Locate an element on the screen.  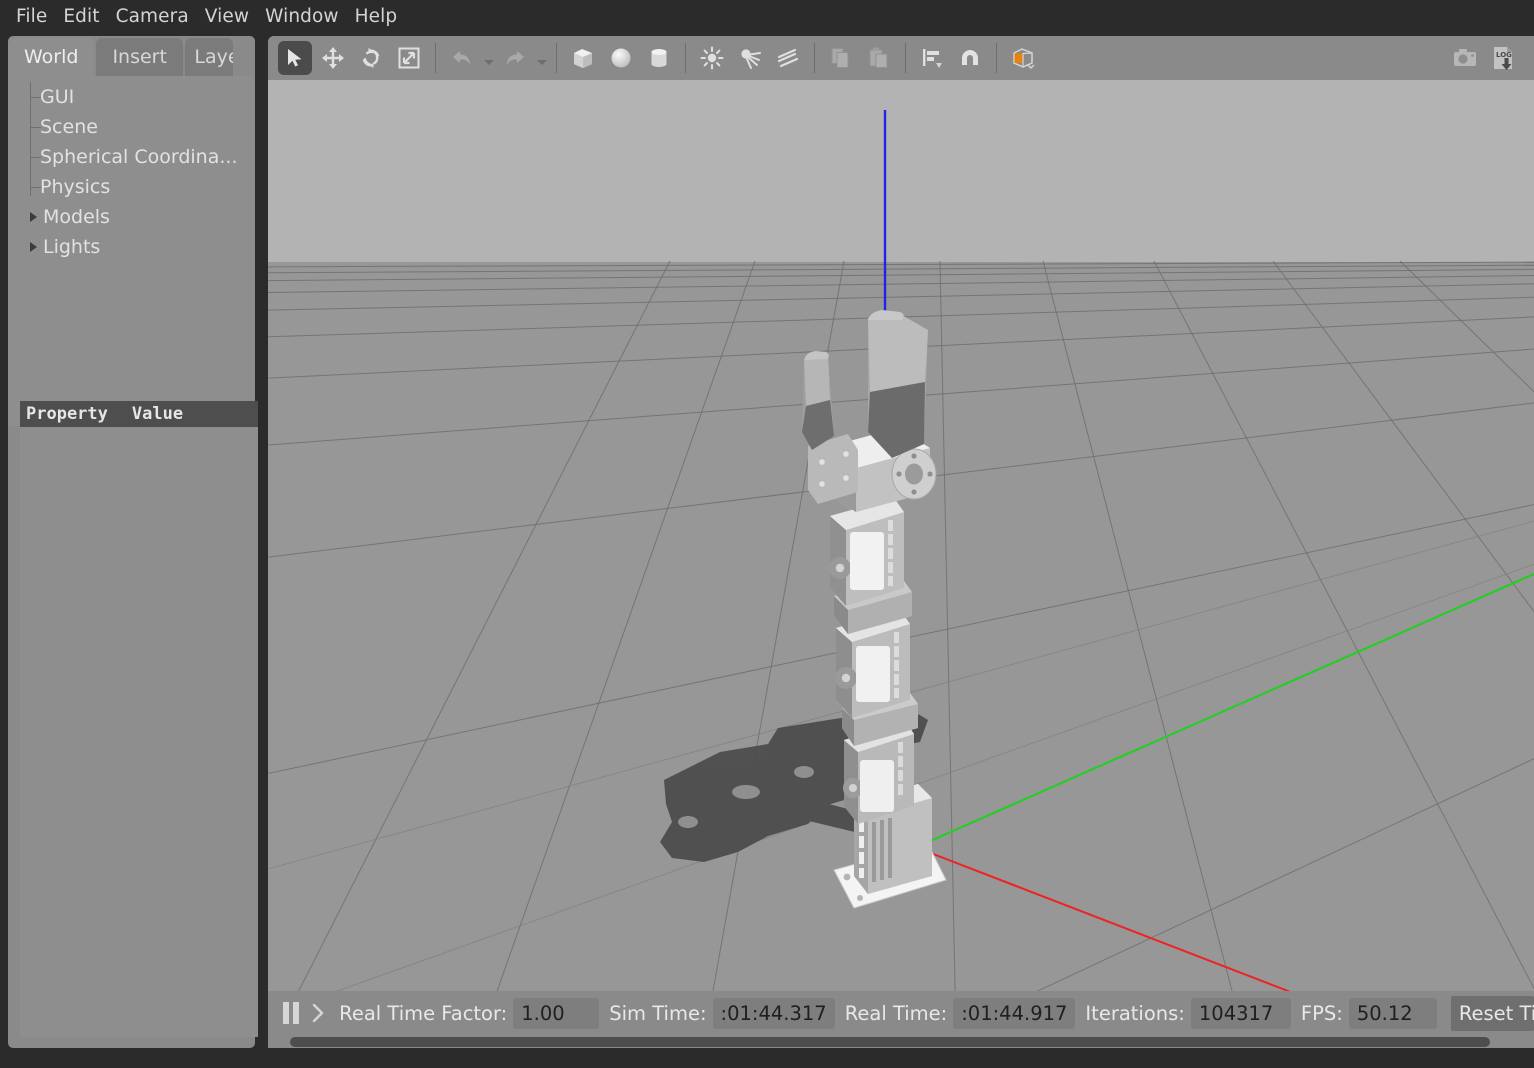
step-forward-button is located at coordinates (318, 1013).